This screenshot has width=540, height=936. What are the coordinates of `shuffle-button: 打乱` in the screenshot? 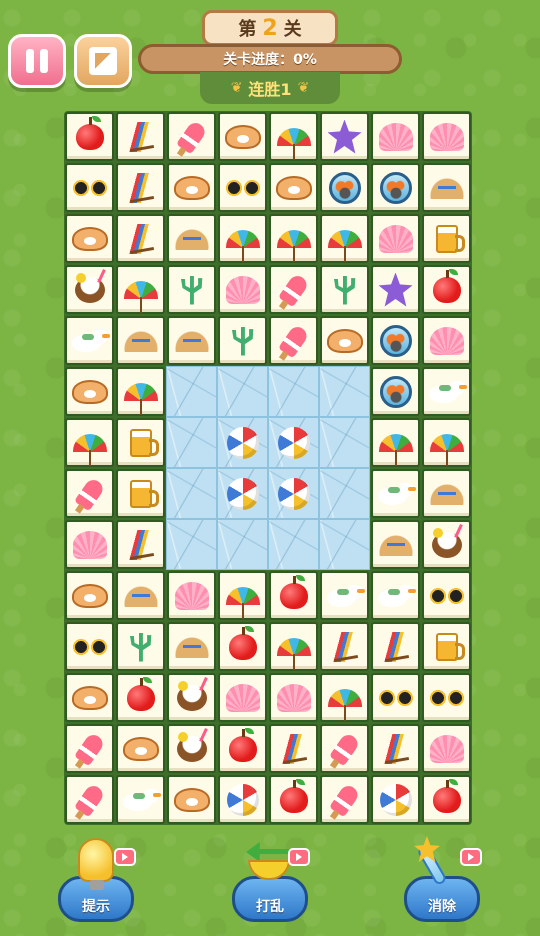 It's located at (270, 880).